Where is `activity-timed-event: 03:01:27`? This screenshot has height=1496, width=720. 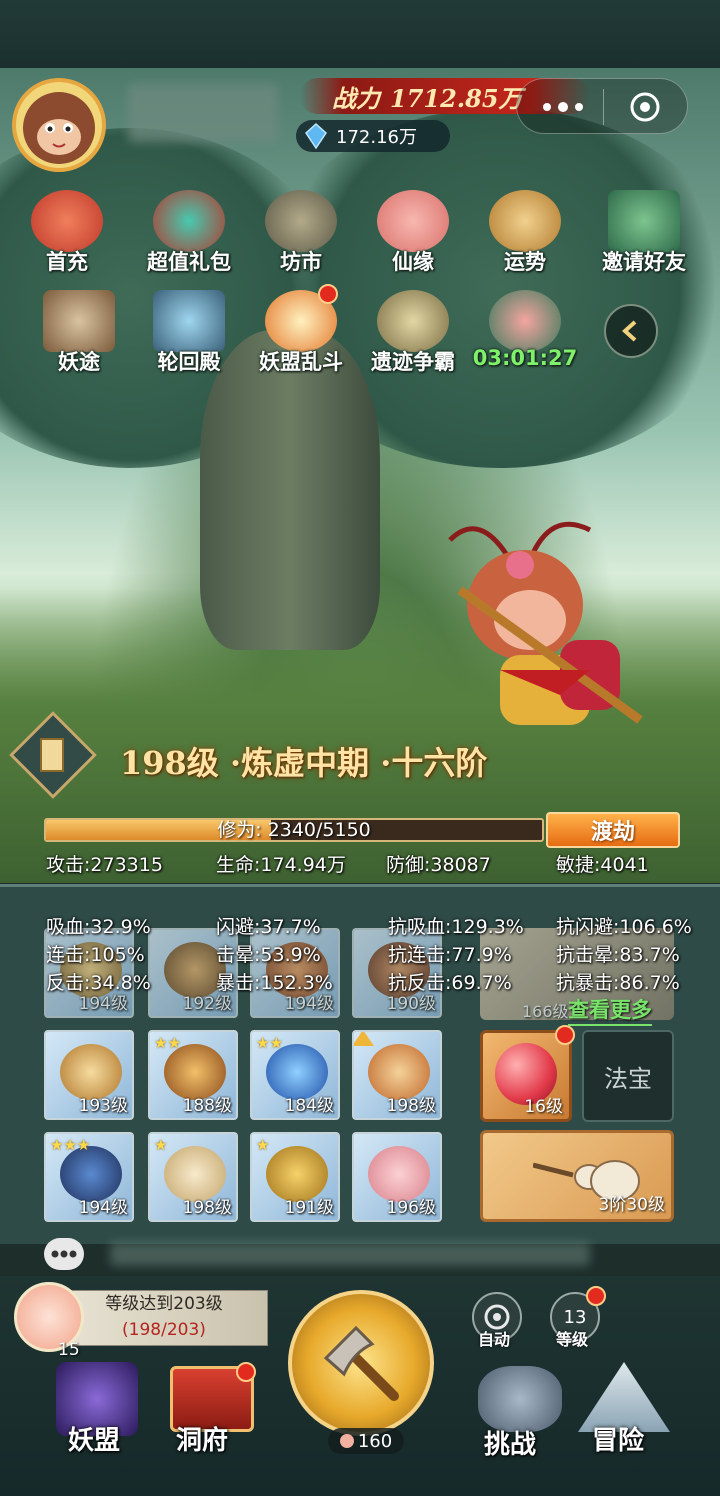 activity-timed-event: 03:01:27 is located at coordinates (525, 335).